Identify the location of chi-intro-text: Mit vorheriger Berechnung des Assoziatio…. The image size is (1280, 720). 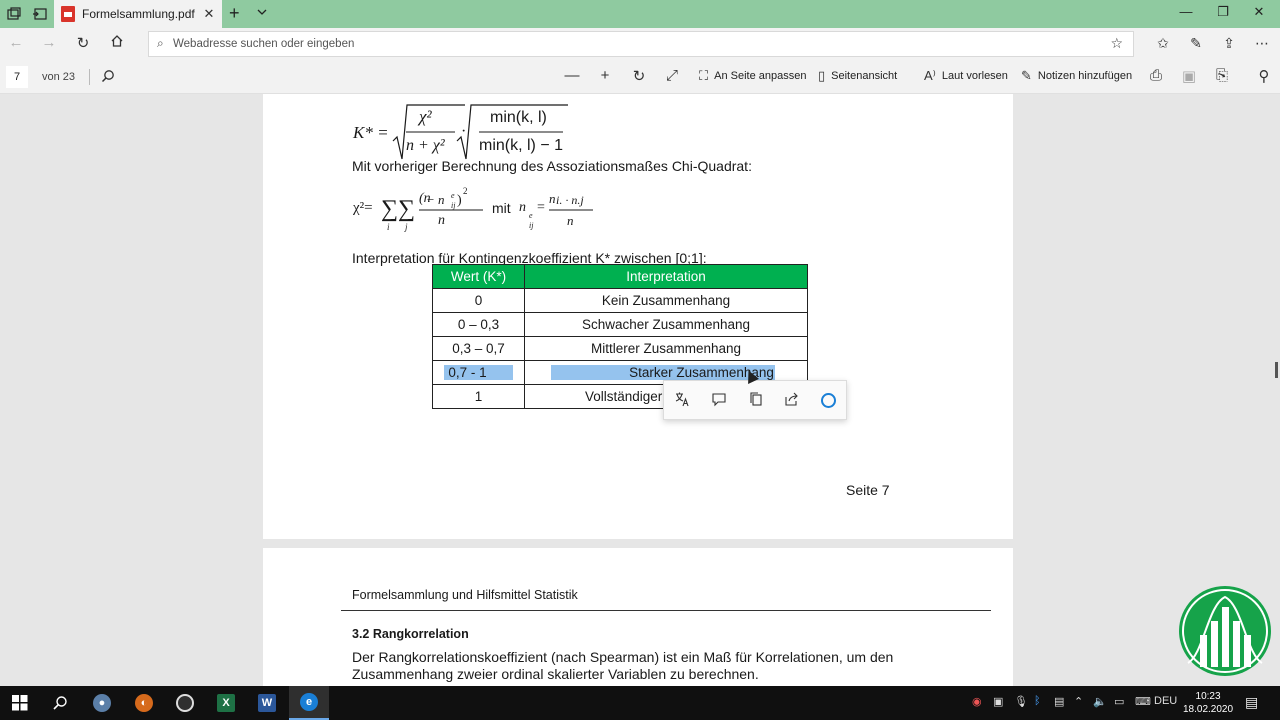
(552, 166).